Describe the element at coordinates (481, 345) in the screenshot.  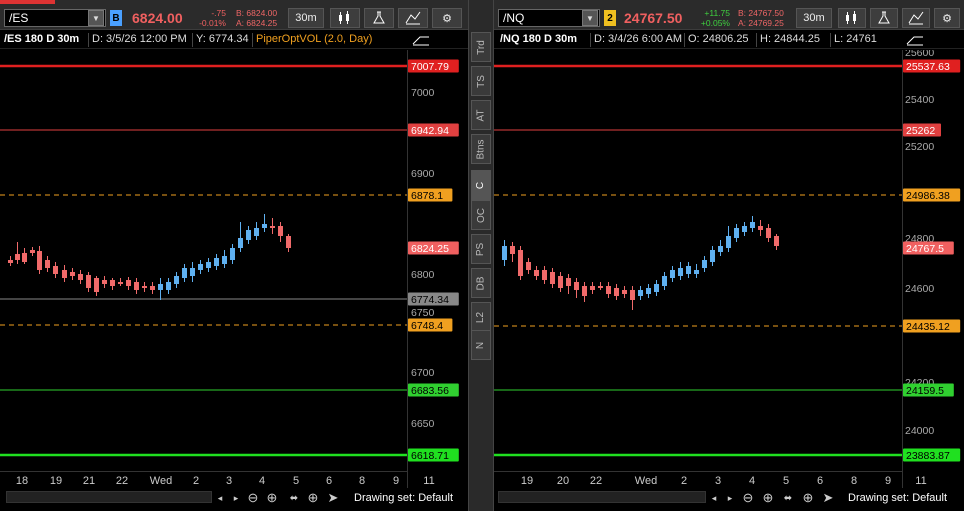
I see `side-tab-n: N` at that location.